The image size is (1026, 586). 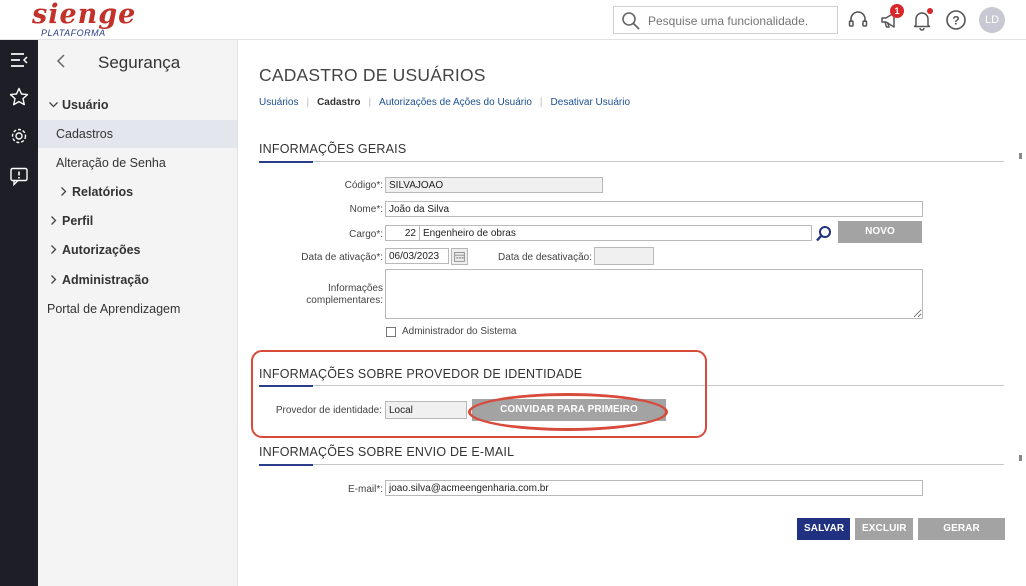 What do you see at coordinates (103, 192) in the screenshot?
I see `sidebar-item-label: Relatórios` at bounding box center [103, 192].